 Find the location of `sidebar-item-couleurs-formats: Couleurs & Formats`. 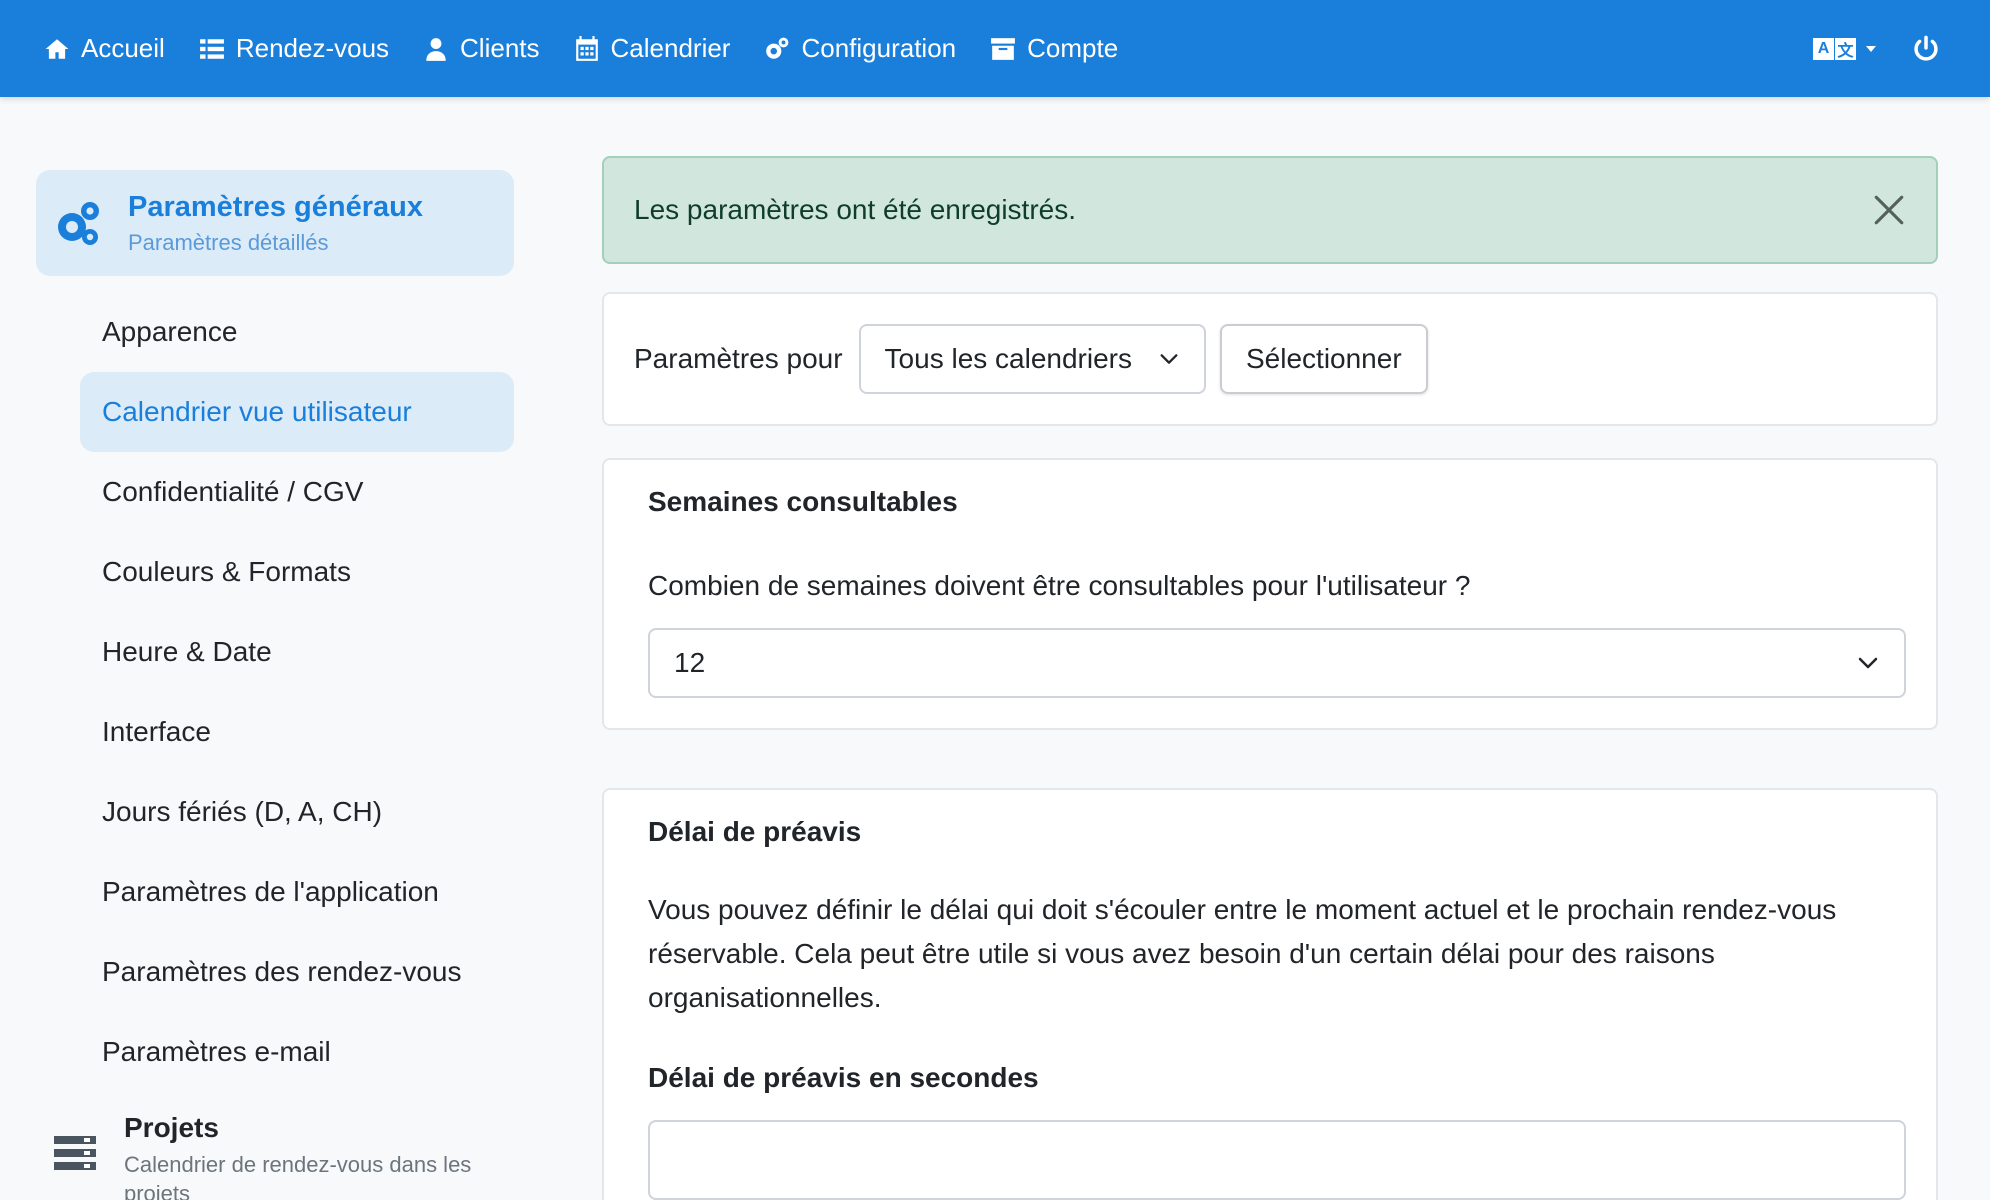

sidebar-item-couleurs-formats: Couleurs & Formats is located at coordinates (297, 572).